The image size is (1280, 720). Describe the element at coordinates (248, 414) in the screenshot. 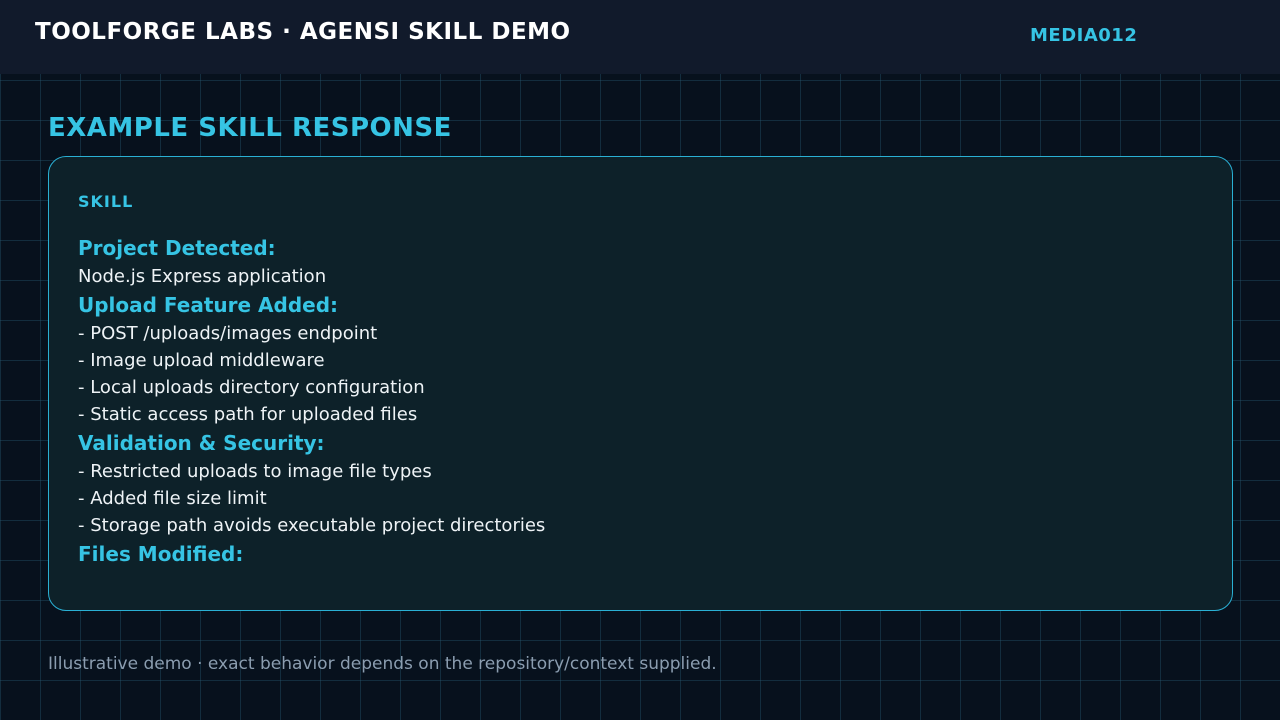

I see `block-line: - Static access path for uploaded files` at that location.